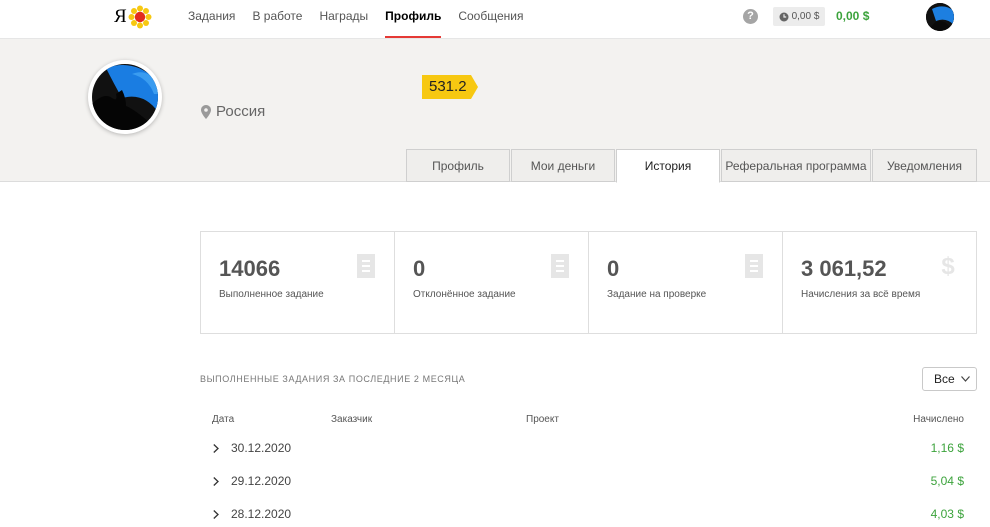 The width and height of the screenshot is (990, 527). Describe the element at coordinates (413, 19) in the screenshot. I see `nav-profile: Профиль` at that location.